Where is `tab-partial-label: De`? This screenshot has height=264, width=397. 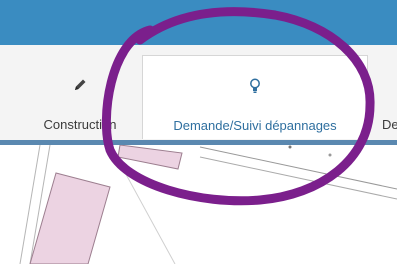
tab-partial-label: De is located at coordinates (389, 124).